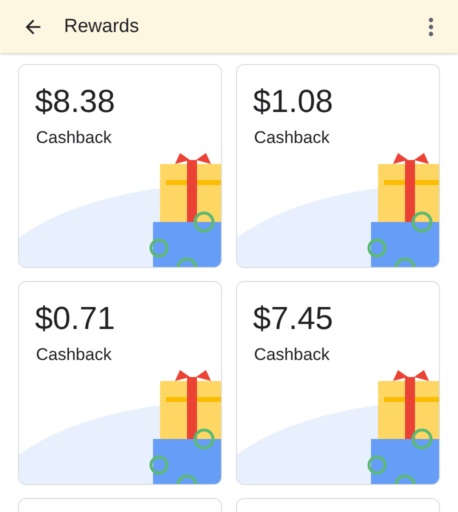 The height and width of the screenshot is (512, 458). Describe the element at coordinates (431, 26) in the screenshot. I see `more-options-icon` at that location.